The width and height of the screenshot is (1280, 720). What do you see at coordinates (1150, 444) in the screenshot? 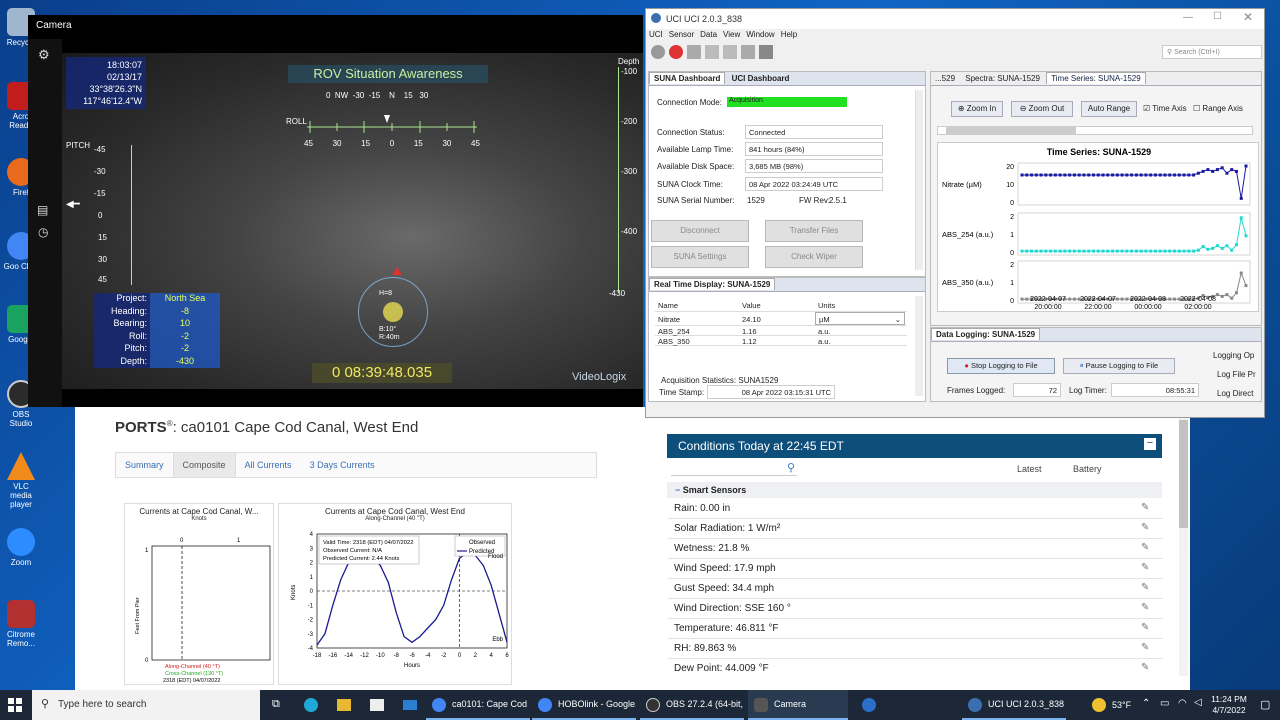
I see `collapse-icon: −` at bounding box center [1150, 444].